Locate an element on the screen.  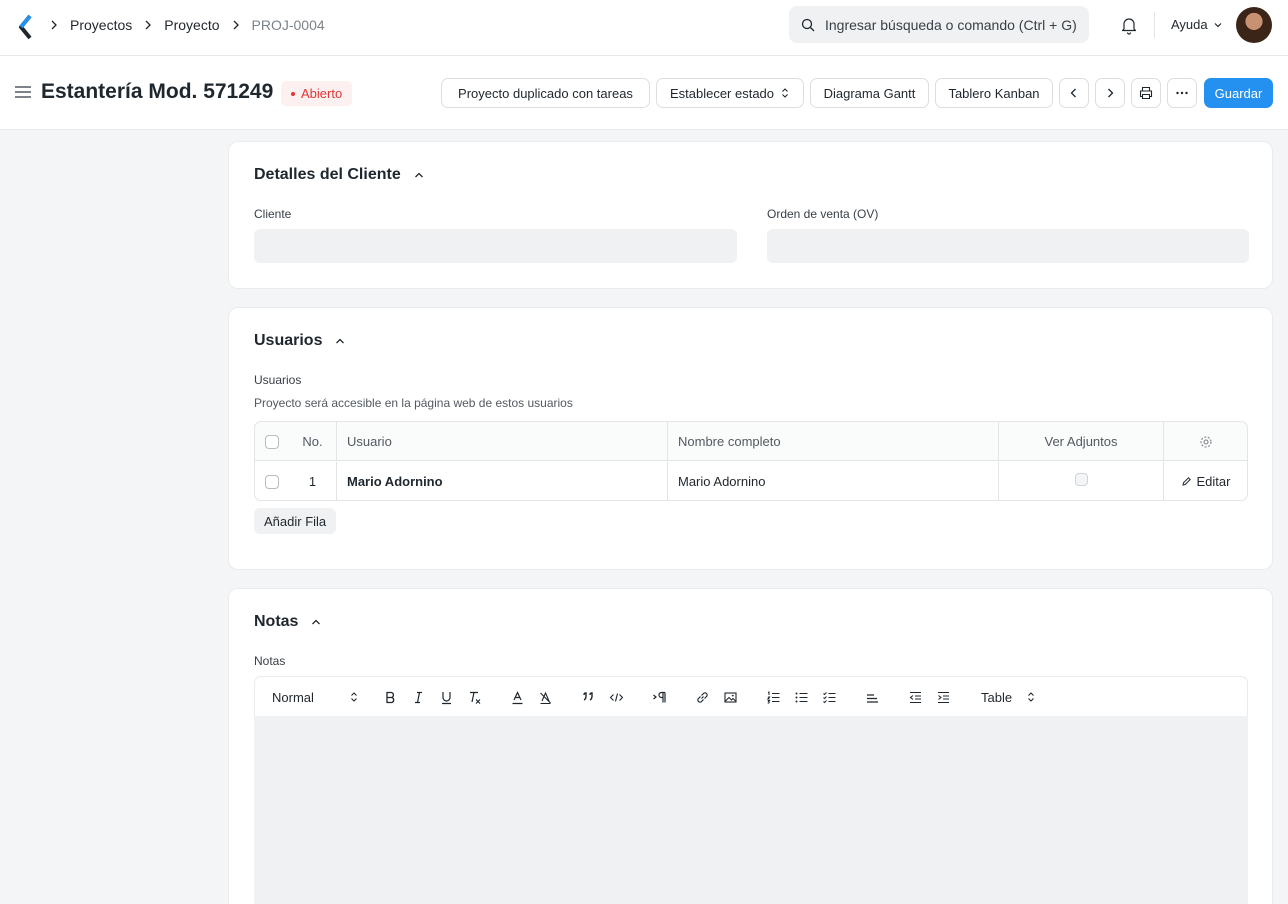
status-label: Abierto is located at coordinates (322, 93).